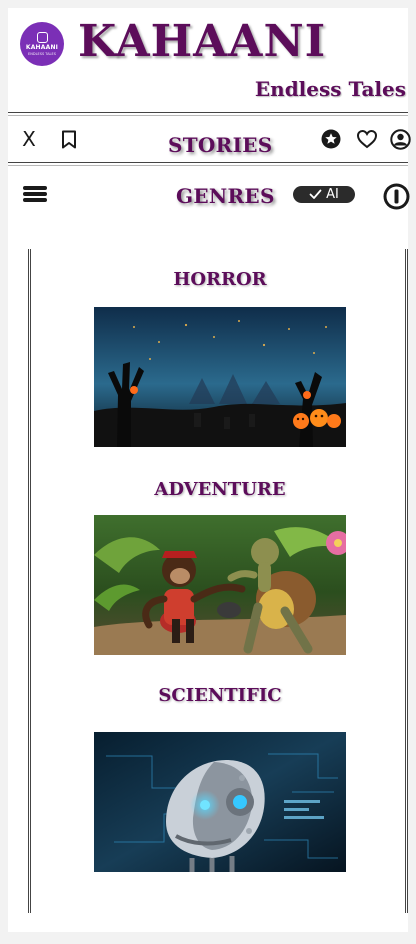 This screenshot has width=416, height=944. I want to click on logo: KAHAANI ENDLESS TALES, so click(42, 44).